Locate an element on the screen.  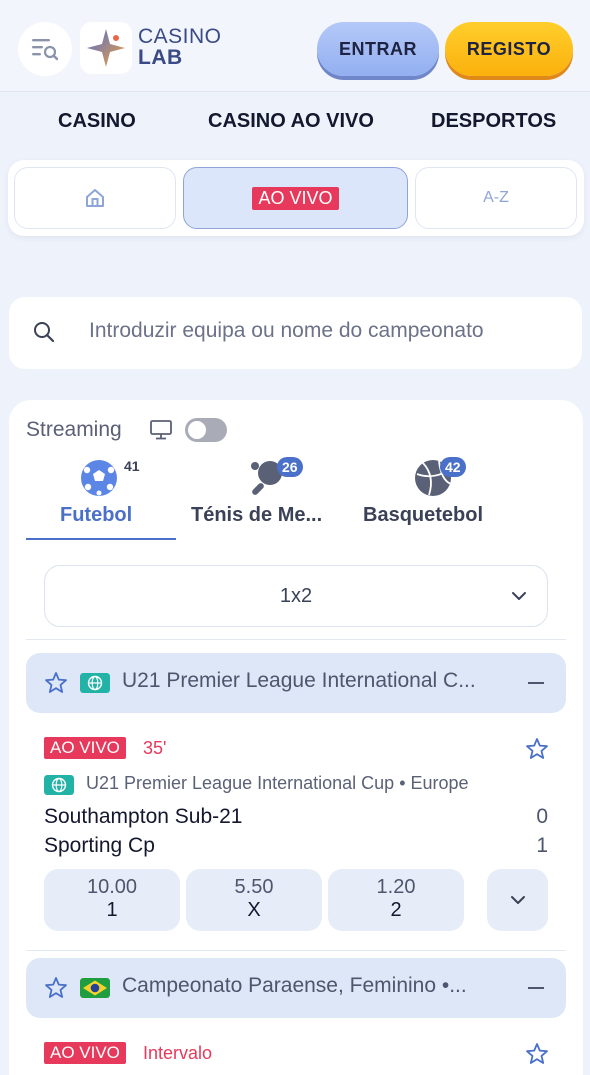
menu-search-button is located at coordinates (45, 49).